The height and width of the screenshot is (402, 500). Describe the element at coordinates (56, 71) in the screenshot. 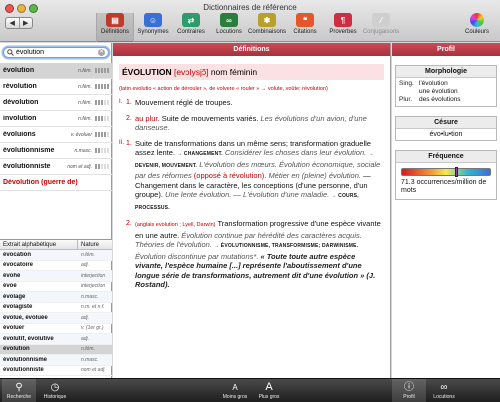

I see `list-item: évolution n.fém.` at that location.